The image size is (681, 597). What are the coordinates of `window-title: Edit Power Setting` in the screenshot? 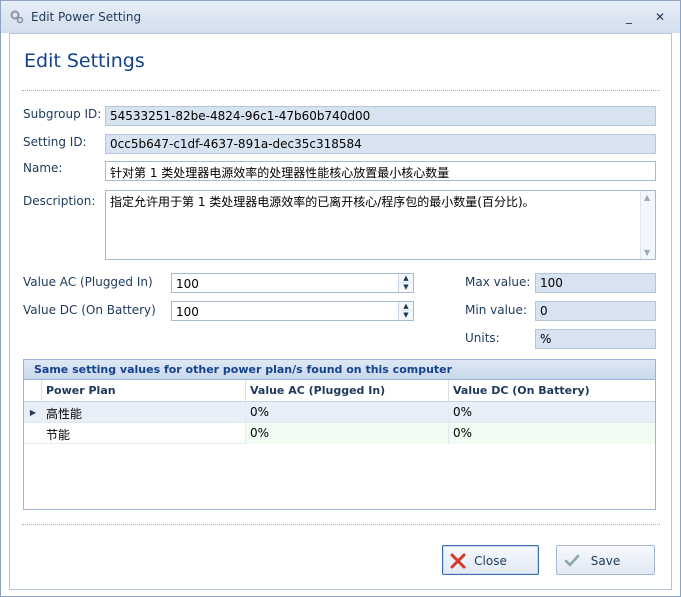 It's located at (86, 17).